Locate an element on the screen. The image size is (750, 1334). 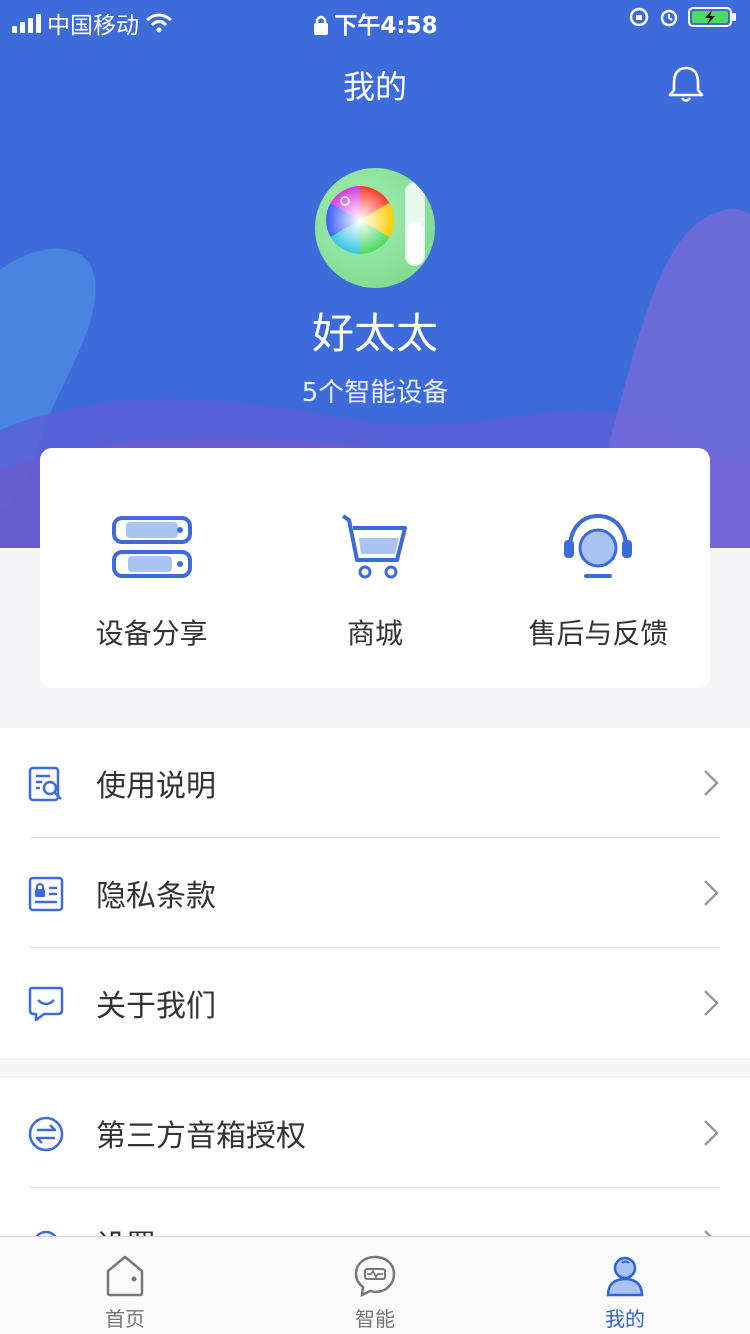
tab-label: 我的 is located at coordinates (625, 1319).